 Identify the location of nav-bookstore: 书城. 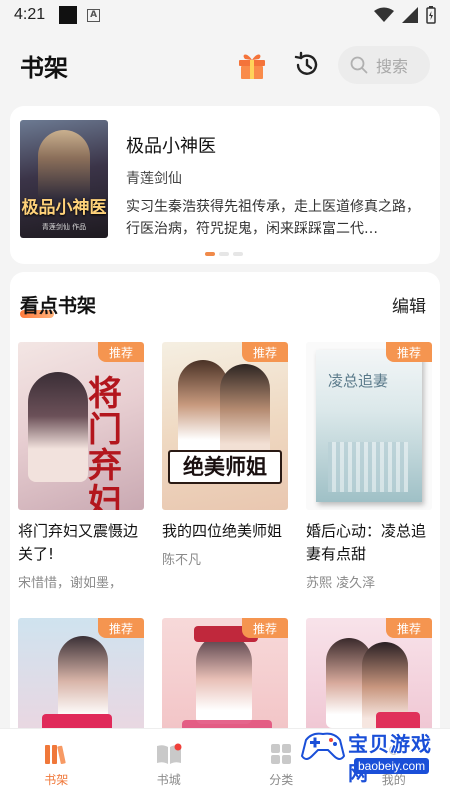
(169, 764).